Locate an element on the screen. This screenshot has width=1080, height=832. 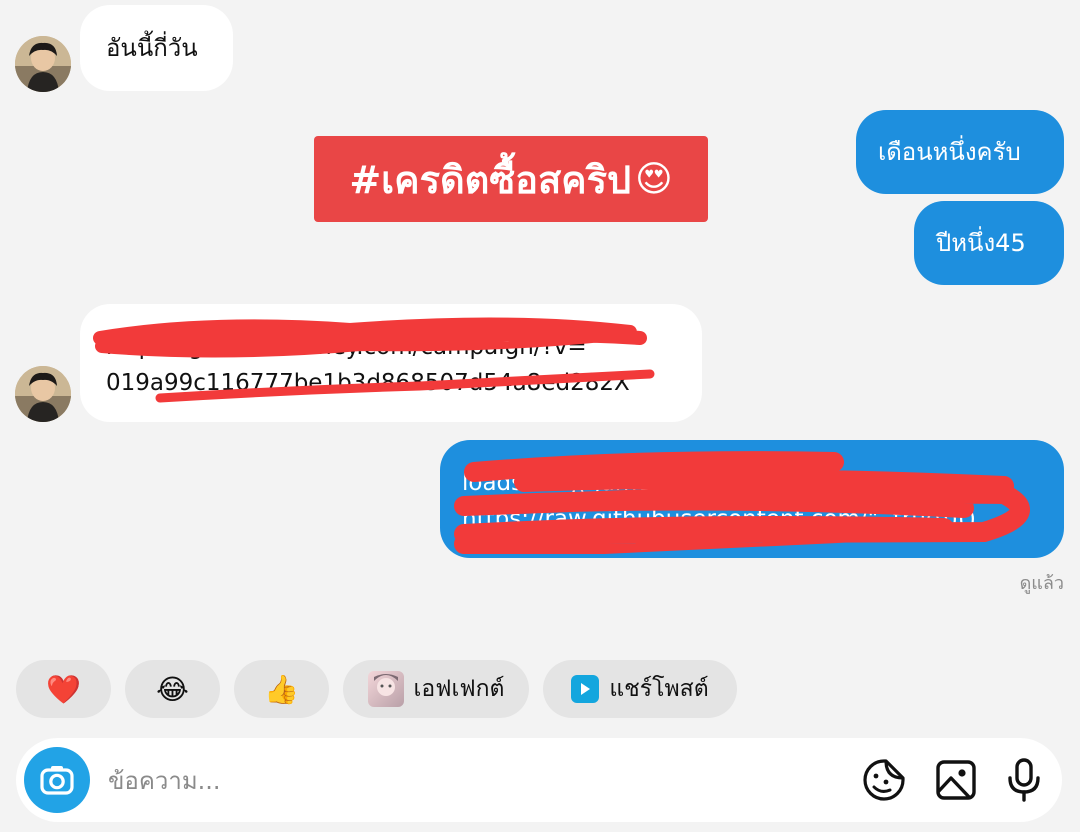
link-text-line-2: 019a99c116777be1b3d868507d54a8ed282X is located at coordinates (368, 383).